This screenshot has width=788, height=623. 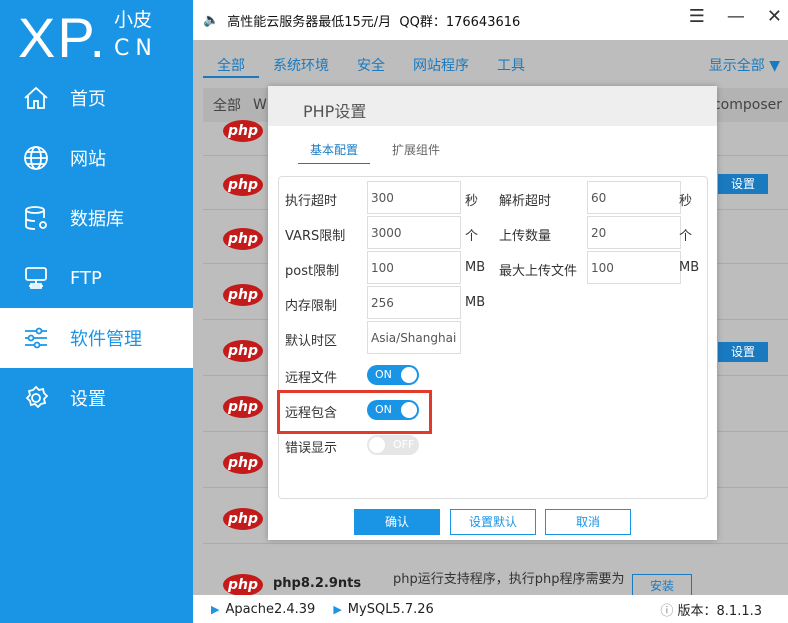 I want to click on parse-timeout-input: 60, so click(x=634, y=197).